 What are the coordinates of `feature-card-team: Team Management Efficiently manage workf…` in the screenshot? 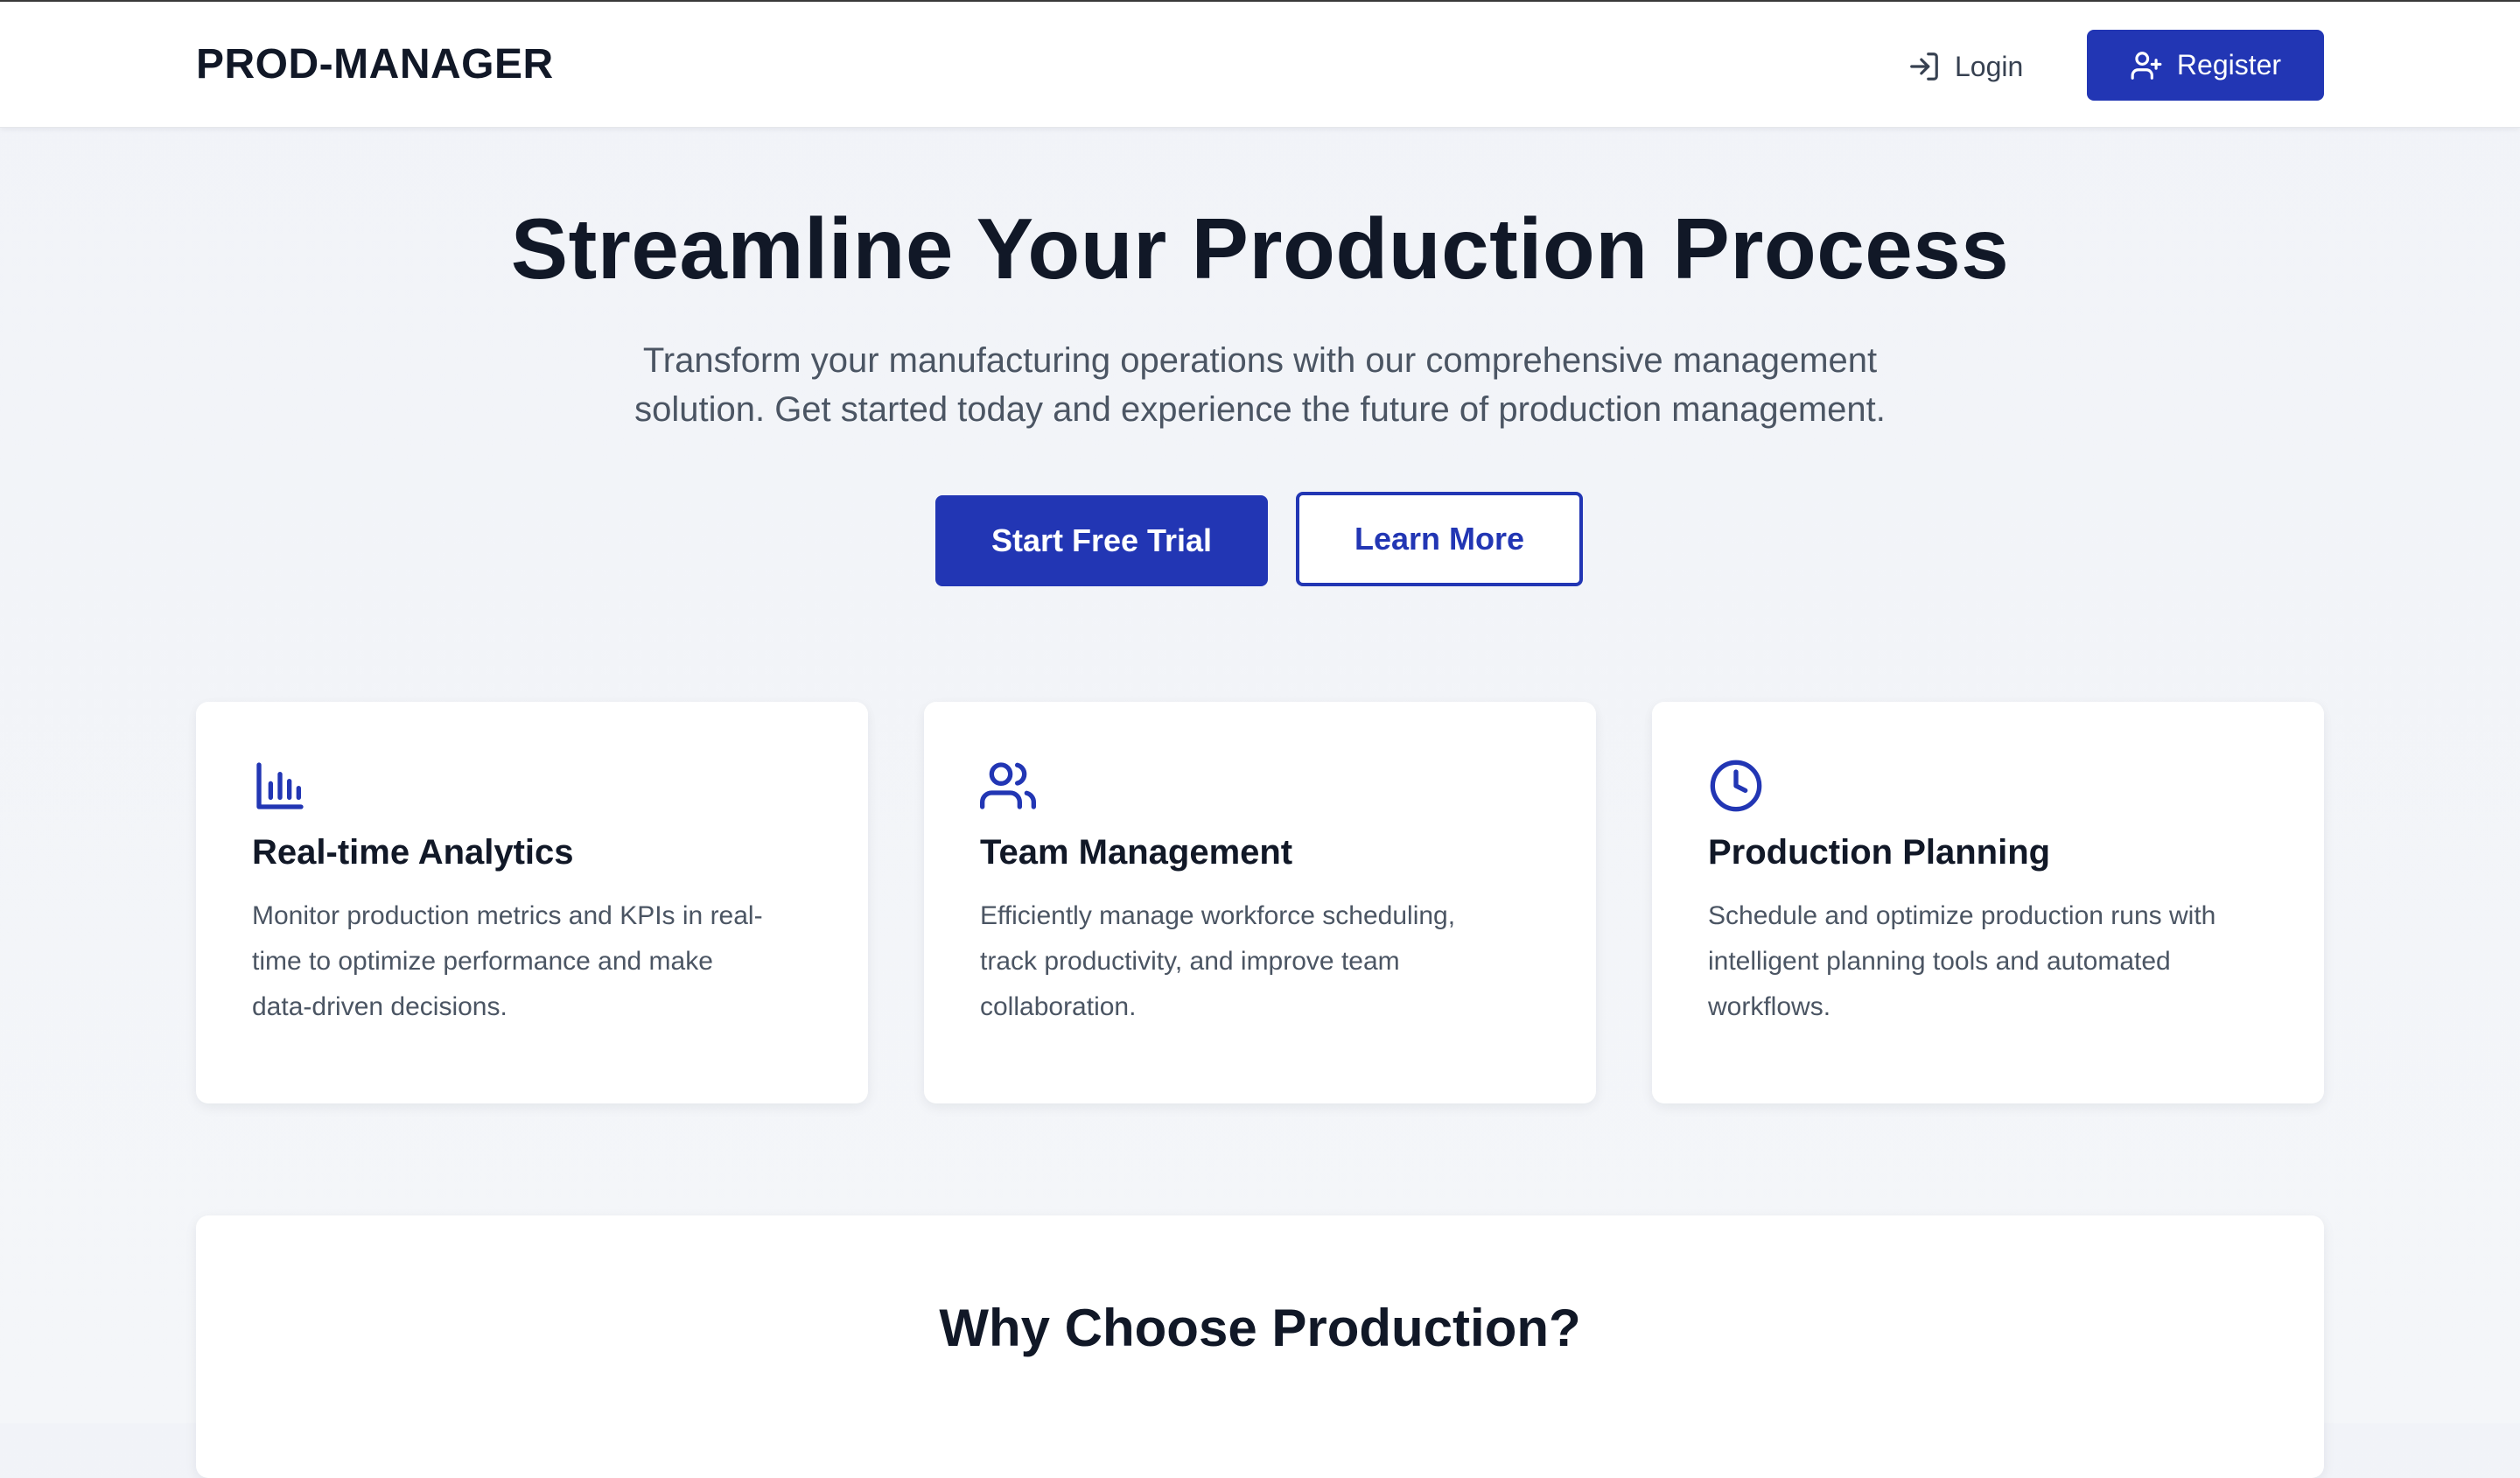 It's located at (1260, 902).